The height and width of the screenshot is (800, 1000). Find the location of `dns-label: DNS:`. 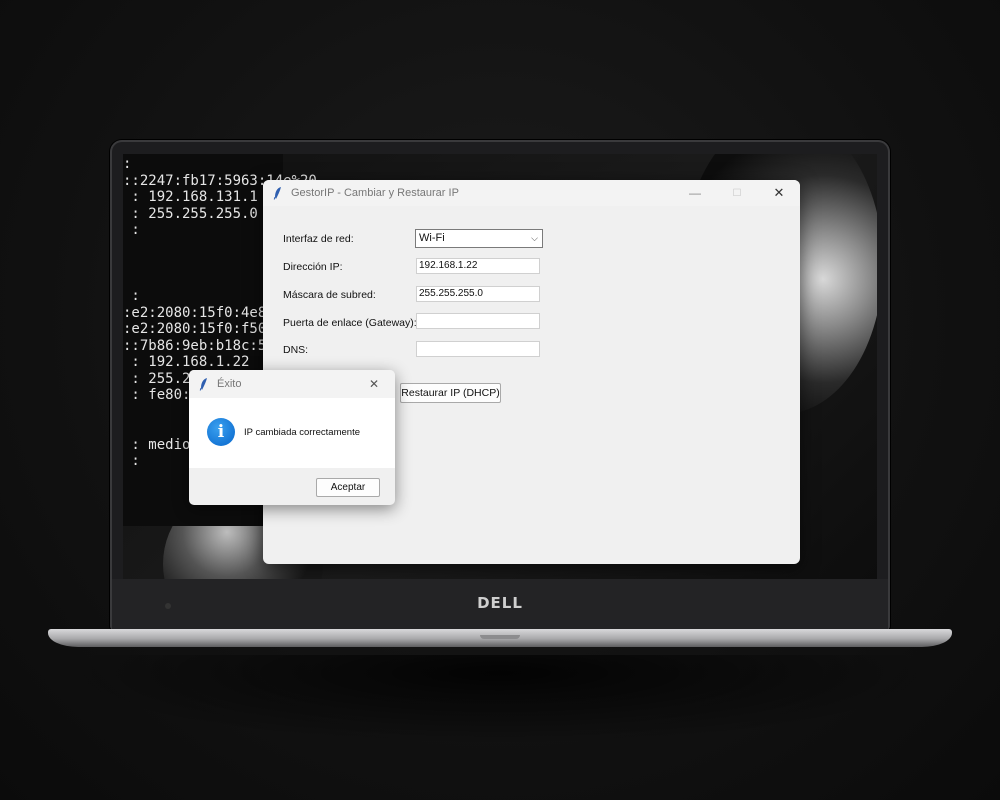

dns-label: DNS: is located at coordinates (296, 350).